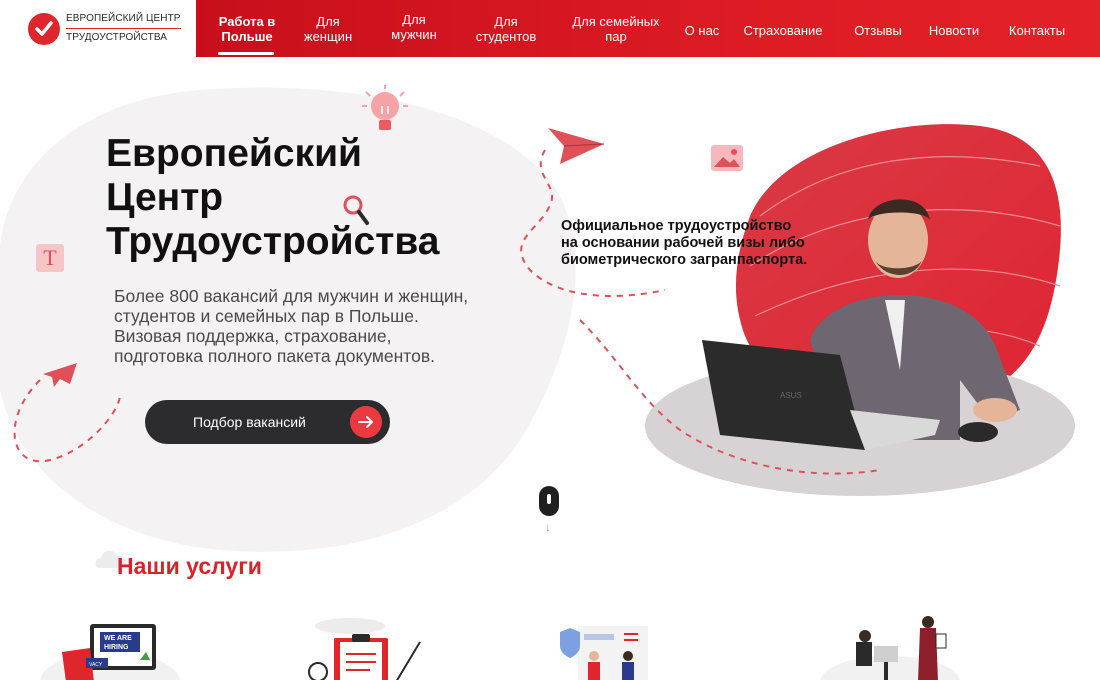 The image size is (1100, 680). What do you see at coordinates (702, 30) in the screenshot?
I see `nav-item-about: О нас` at bounding box center [702, 30].